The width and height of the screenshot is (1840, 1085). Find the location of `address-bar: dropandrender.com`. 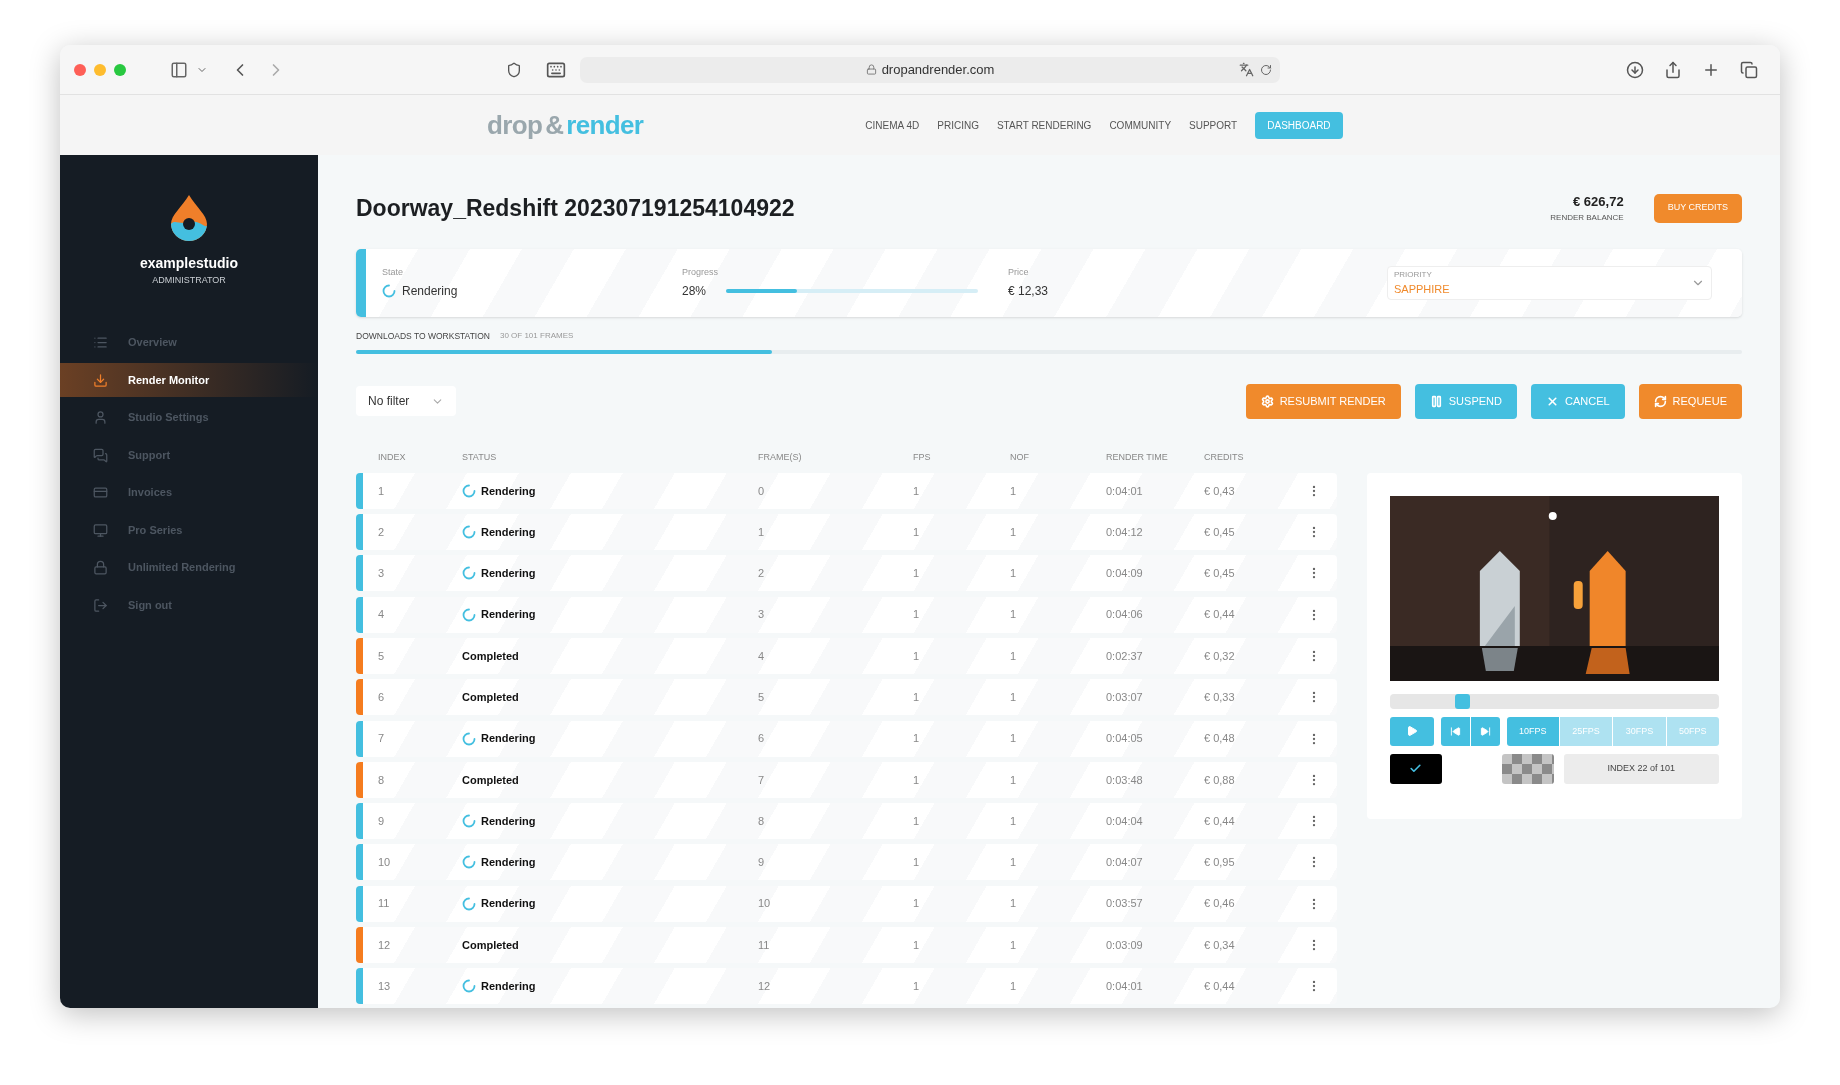

address-bar: dropandrender.com is located at coordinates (930, 69).